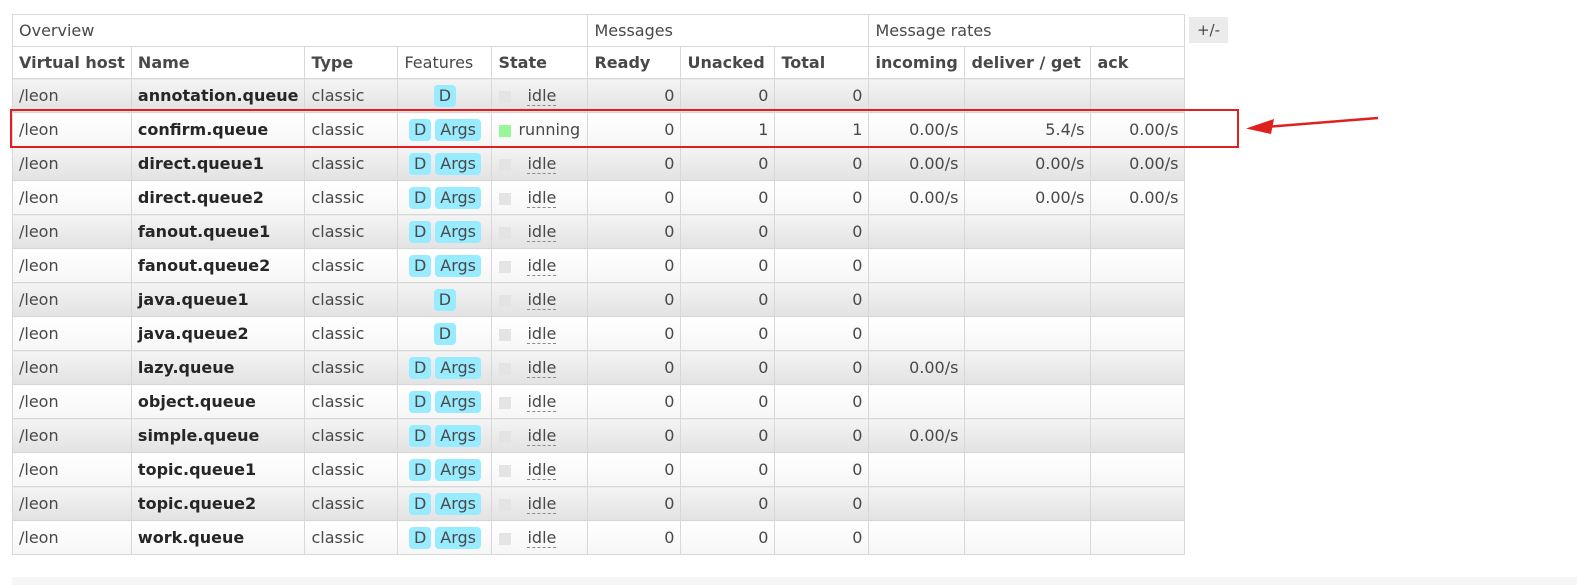 The width and height of the screenshot is (1577, 585). I want to click on column-header-total: Total, so click(822, 62).